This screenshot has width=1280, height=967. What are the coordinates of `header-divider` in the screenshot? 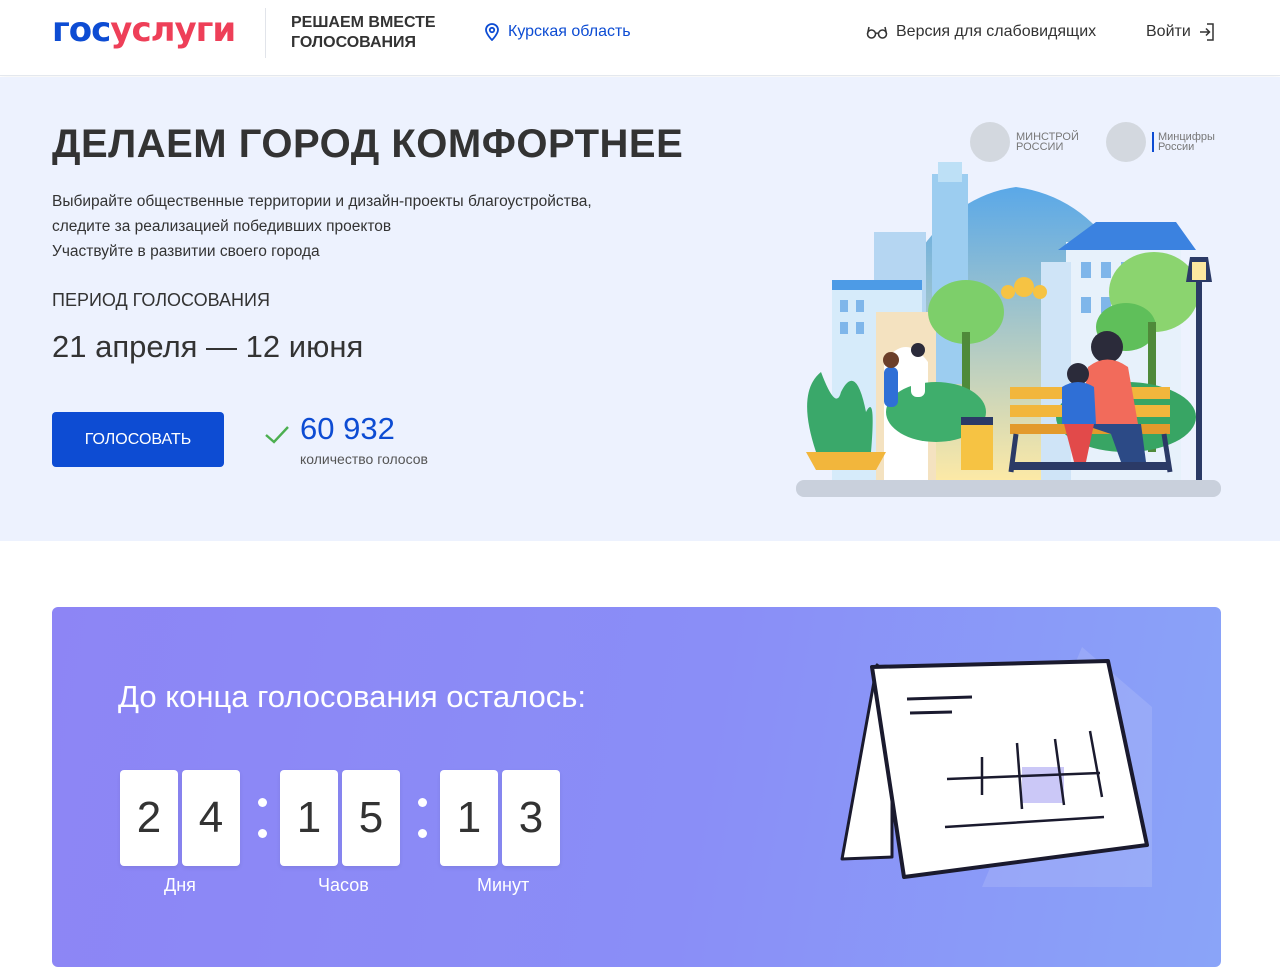 It's located at (265, 33).